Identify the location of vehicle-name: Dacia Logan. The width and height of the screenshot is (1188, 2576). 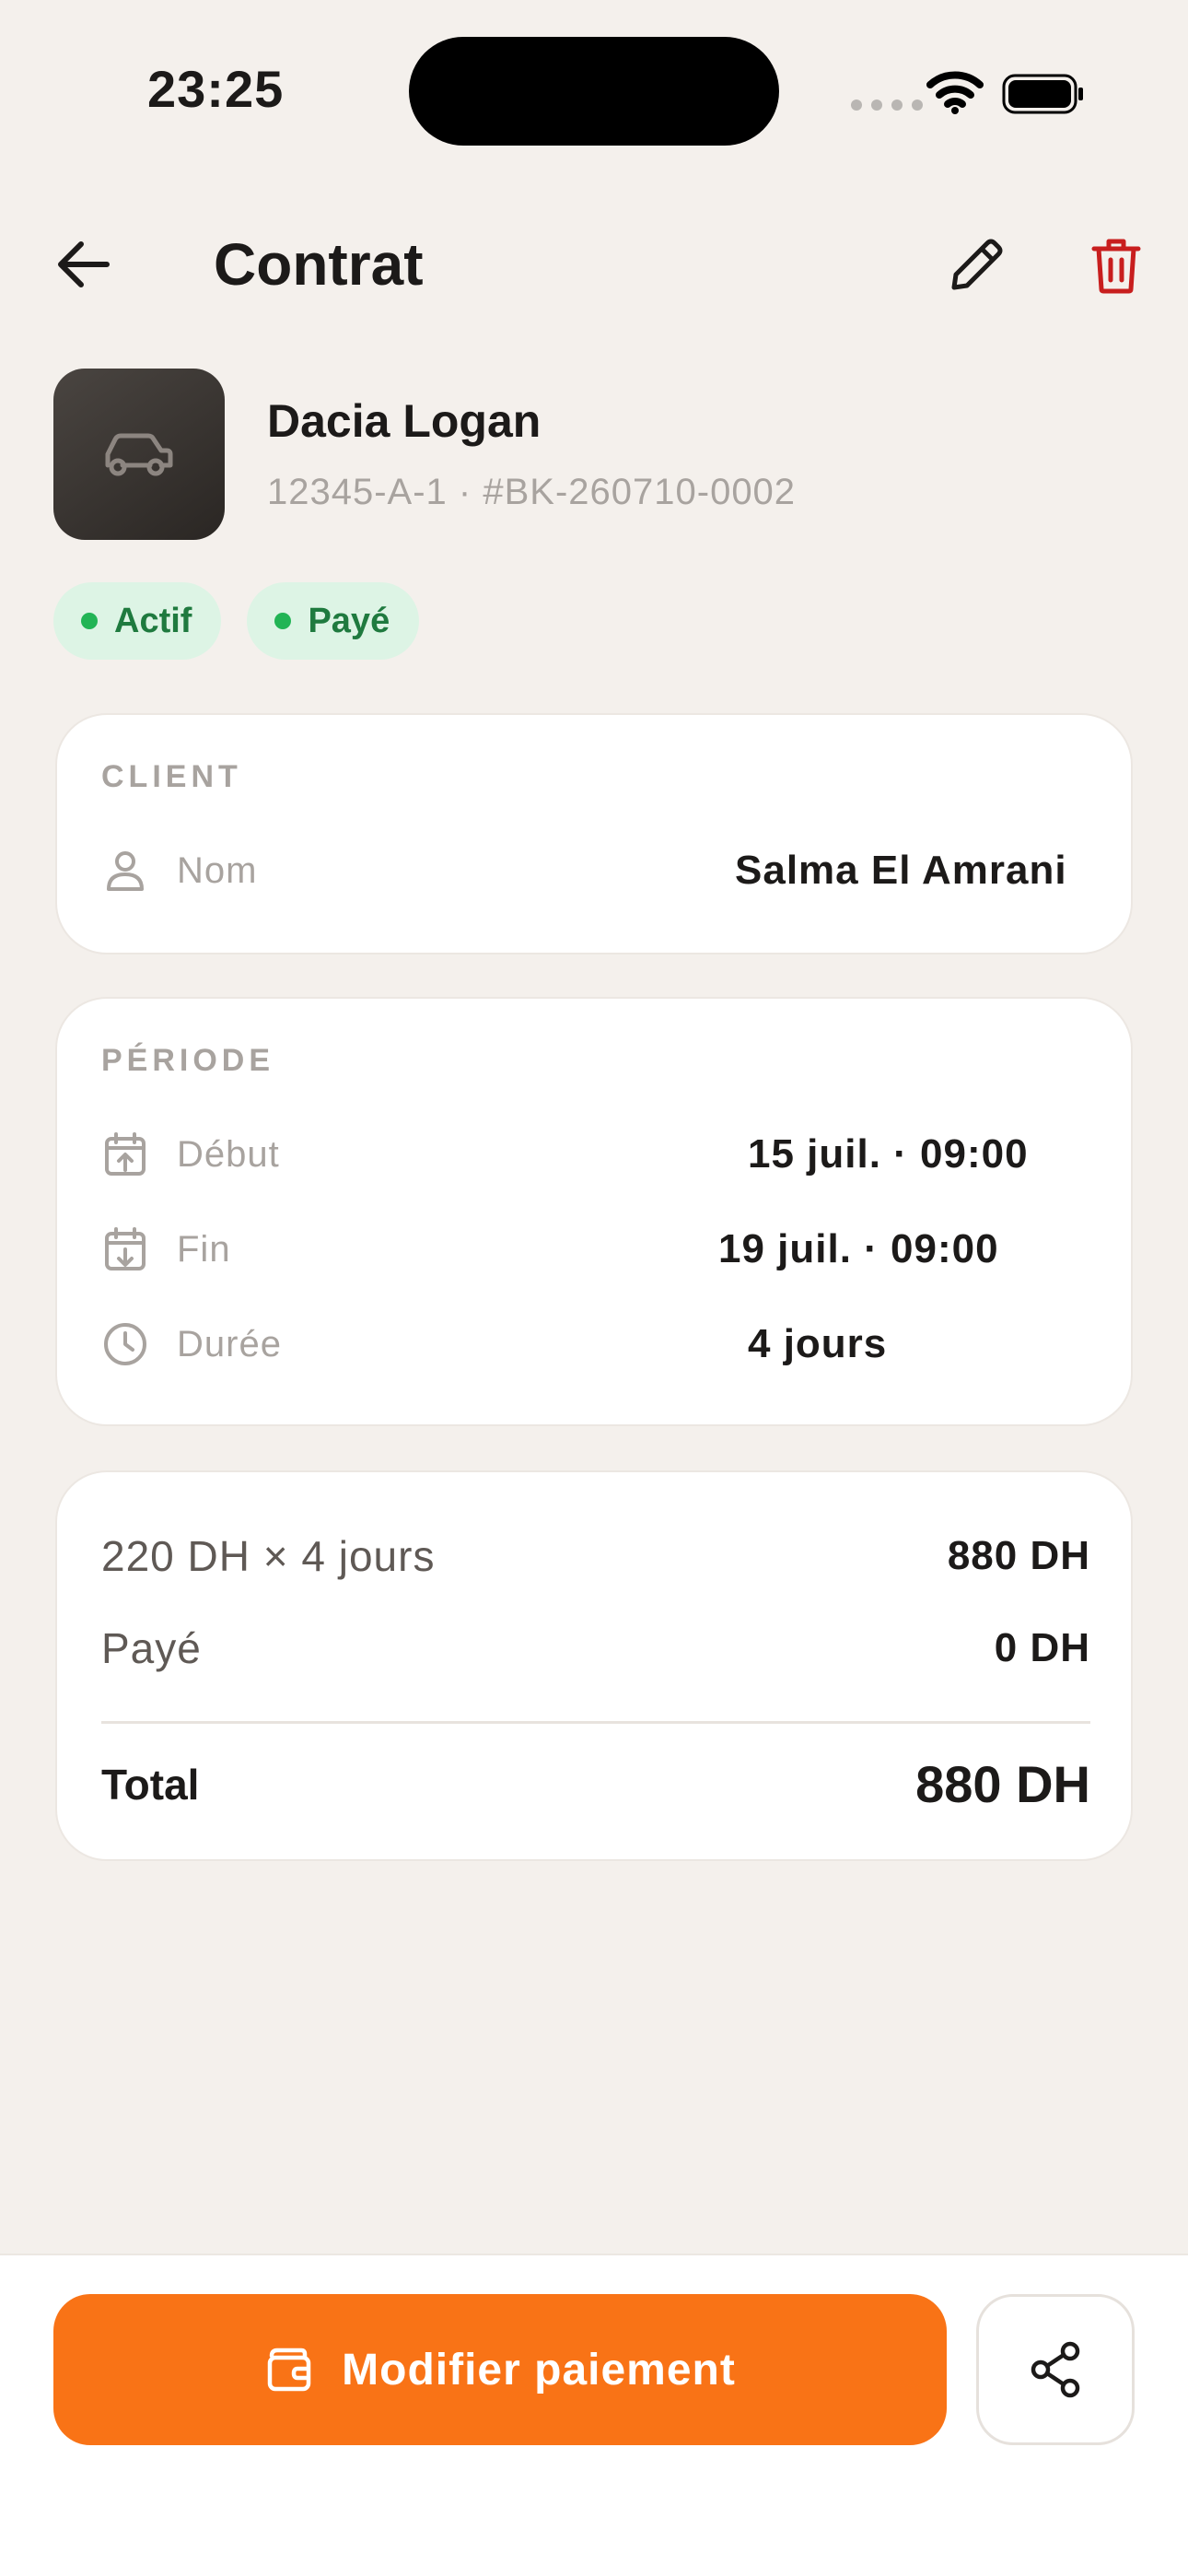
(404, 421).